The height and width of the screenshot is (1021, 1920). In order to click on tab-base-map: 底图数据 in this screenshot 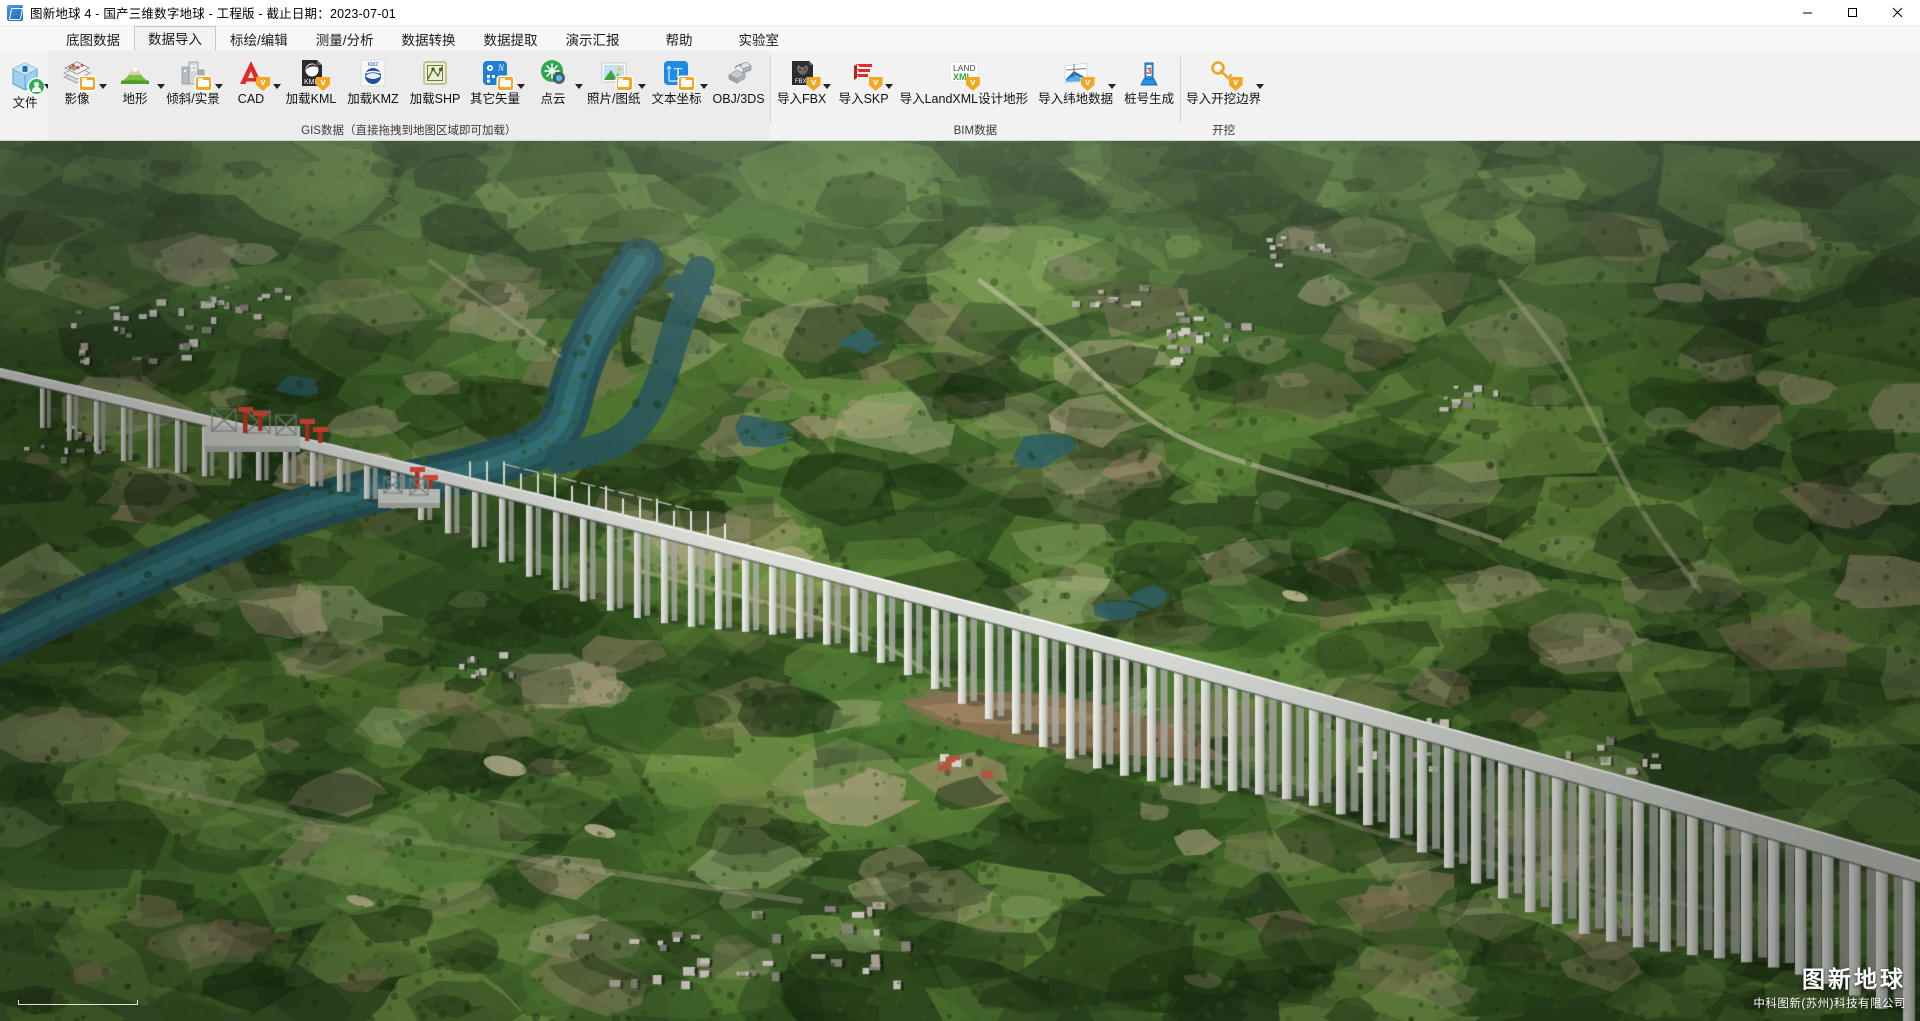, I will do `click(93, 38)`.